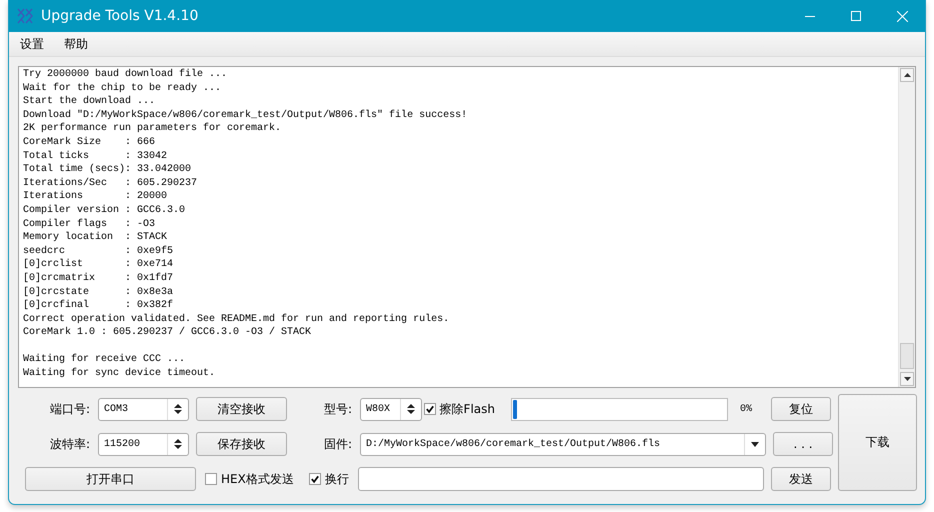  What do you see at coordinates (391, 409) in the screenshot?
I see `model-combo: W80X` at bounding box center [391, 409].